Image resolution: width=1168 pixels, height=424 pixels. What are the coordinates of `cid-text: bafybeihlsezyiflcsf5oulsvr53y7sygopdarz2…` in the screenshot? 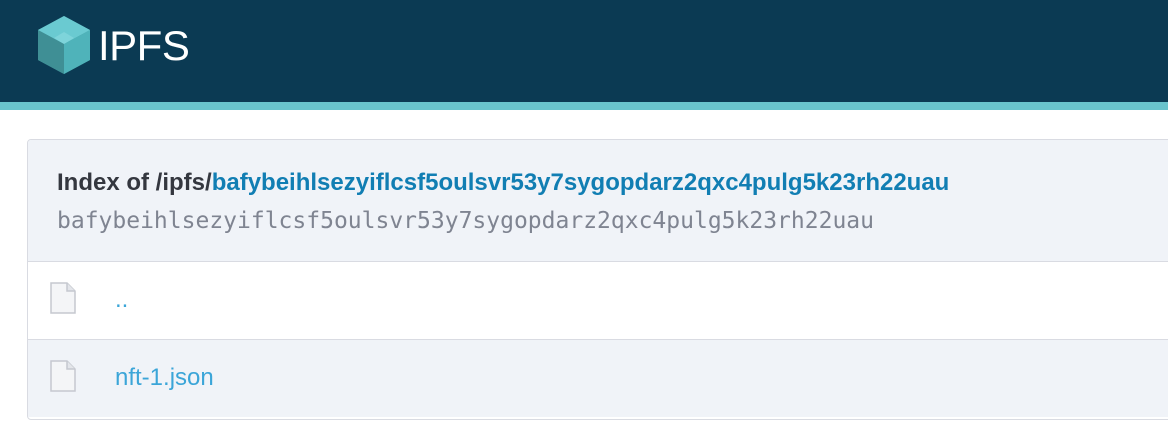 It's located at (465, 221).